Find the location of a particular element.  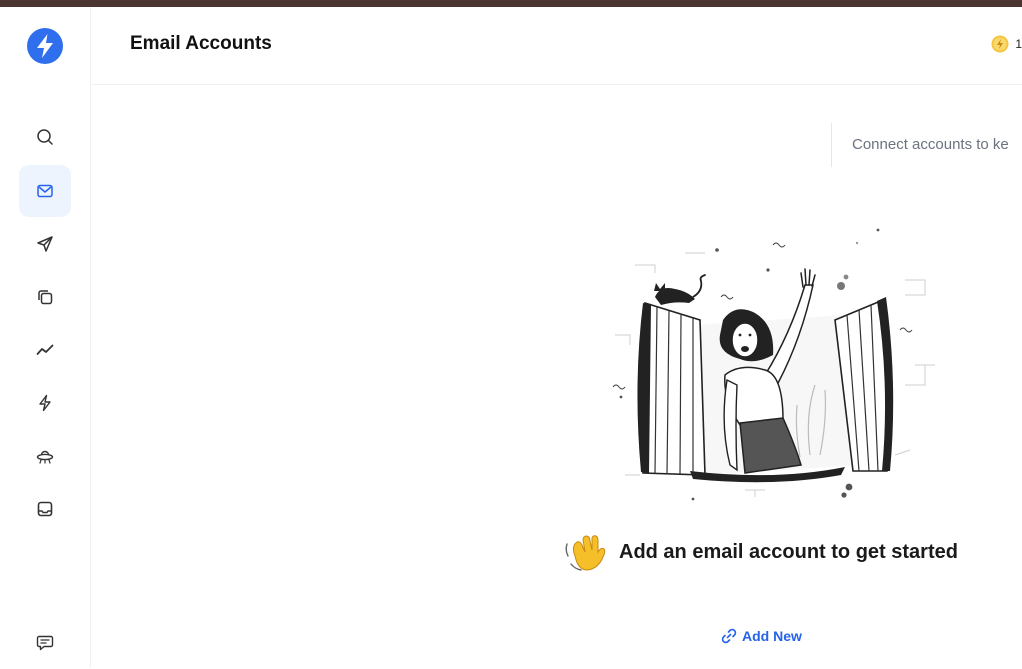

sidebar-item-automations is located at coordinates (45, 403).